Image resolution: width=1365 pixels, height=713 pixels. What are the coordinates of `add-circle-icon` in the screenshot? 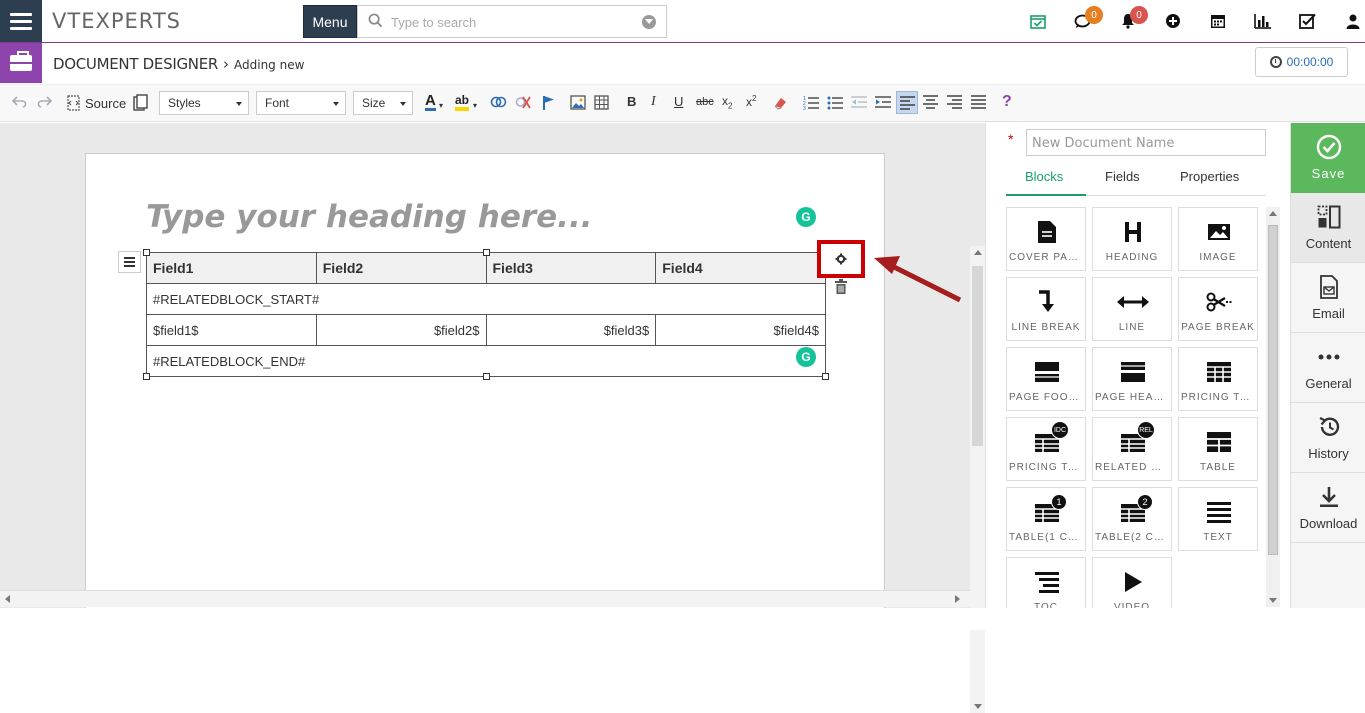 It's located at (1172, 21).